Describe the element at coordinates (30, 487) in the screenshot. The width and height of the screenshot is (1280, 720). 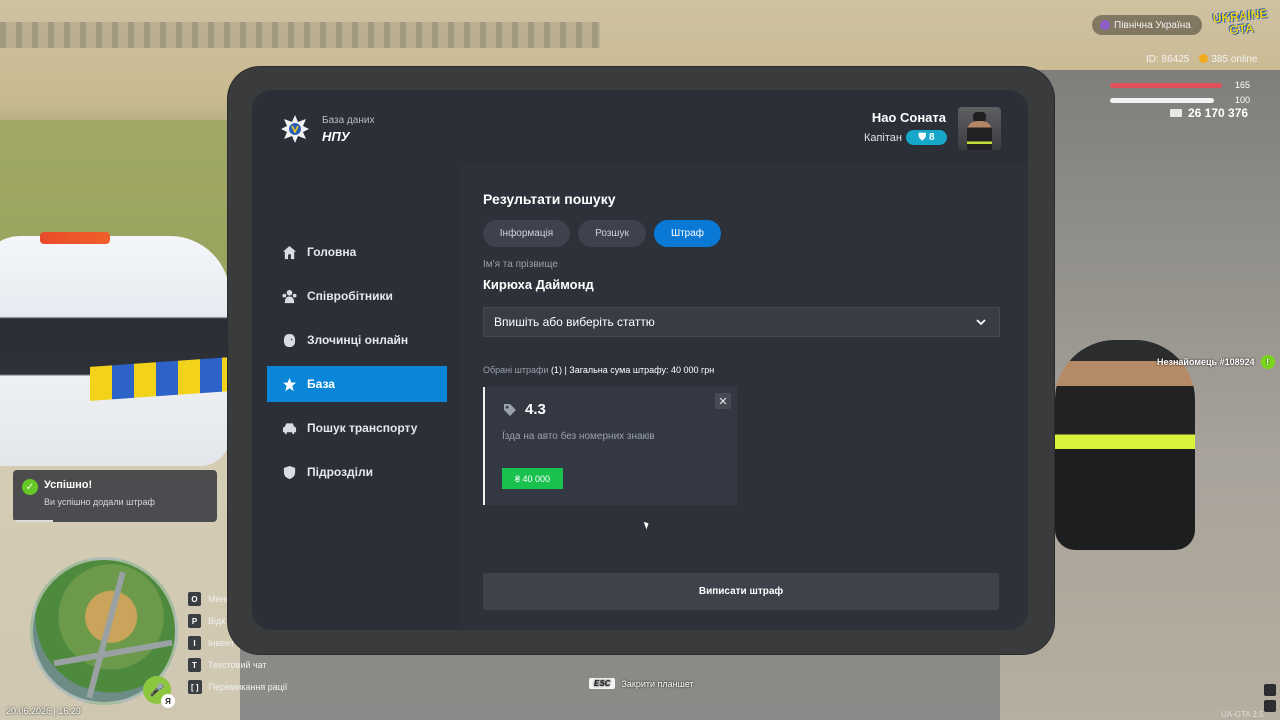
I see `check-icon: ✓` at that location.